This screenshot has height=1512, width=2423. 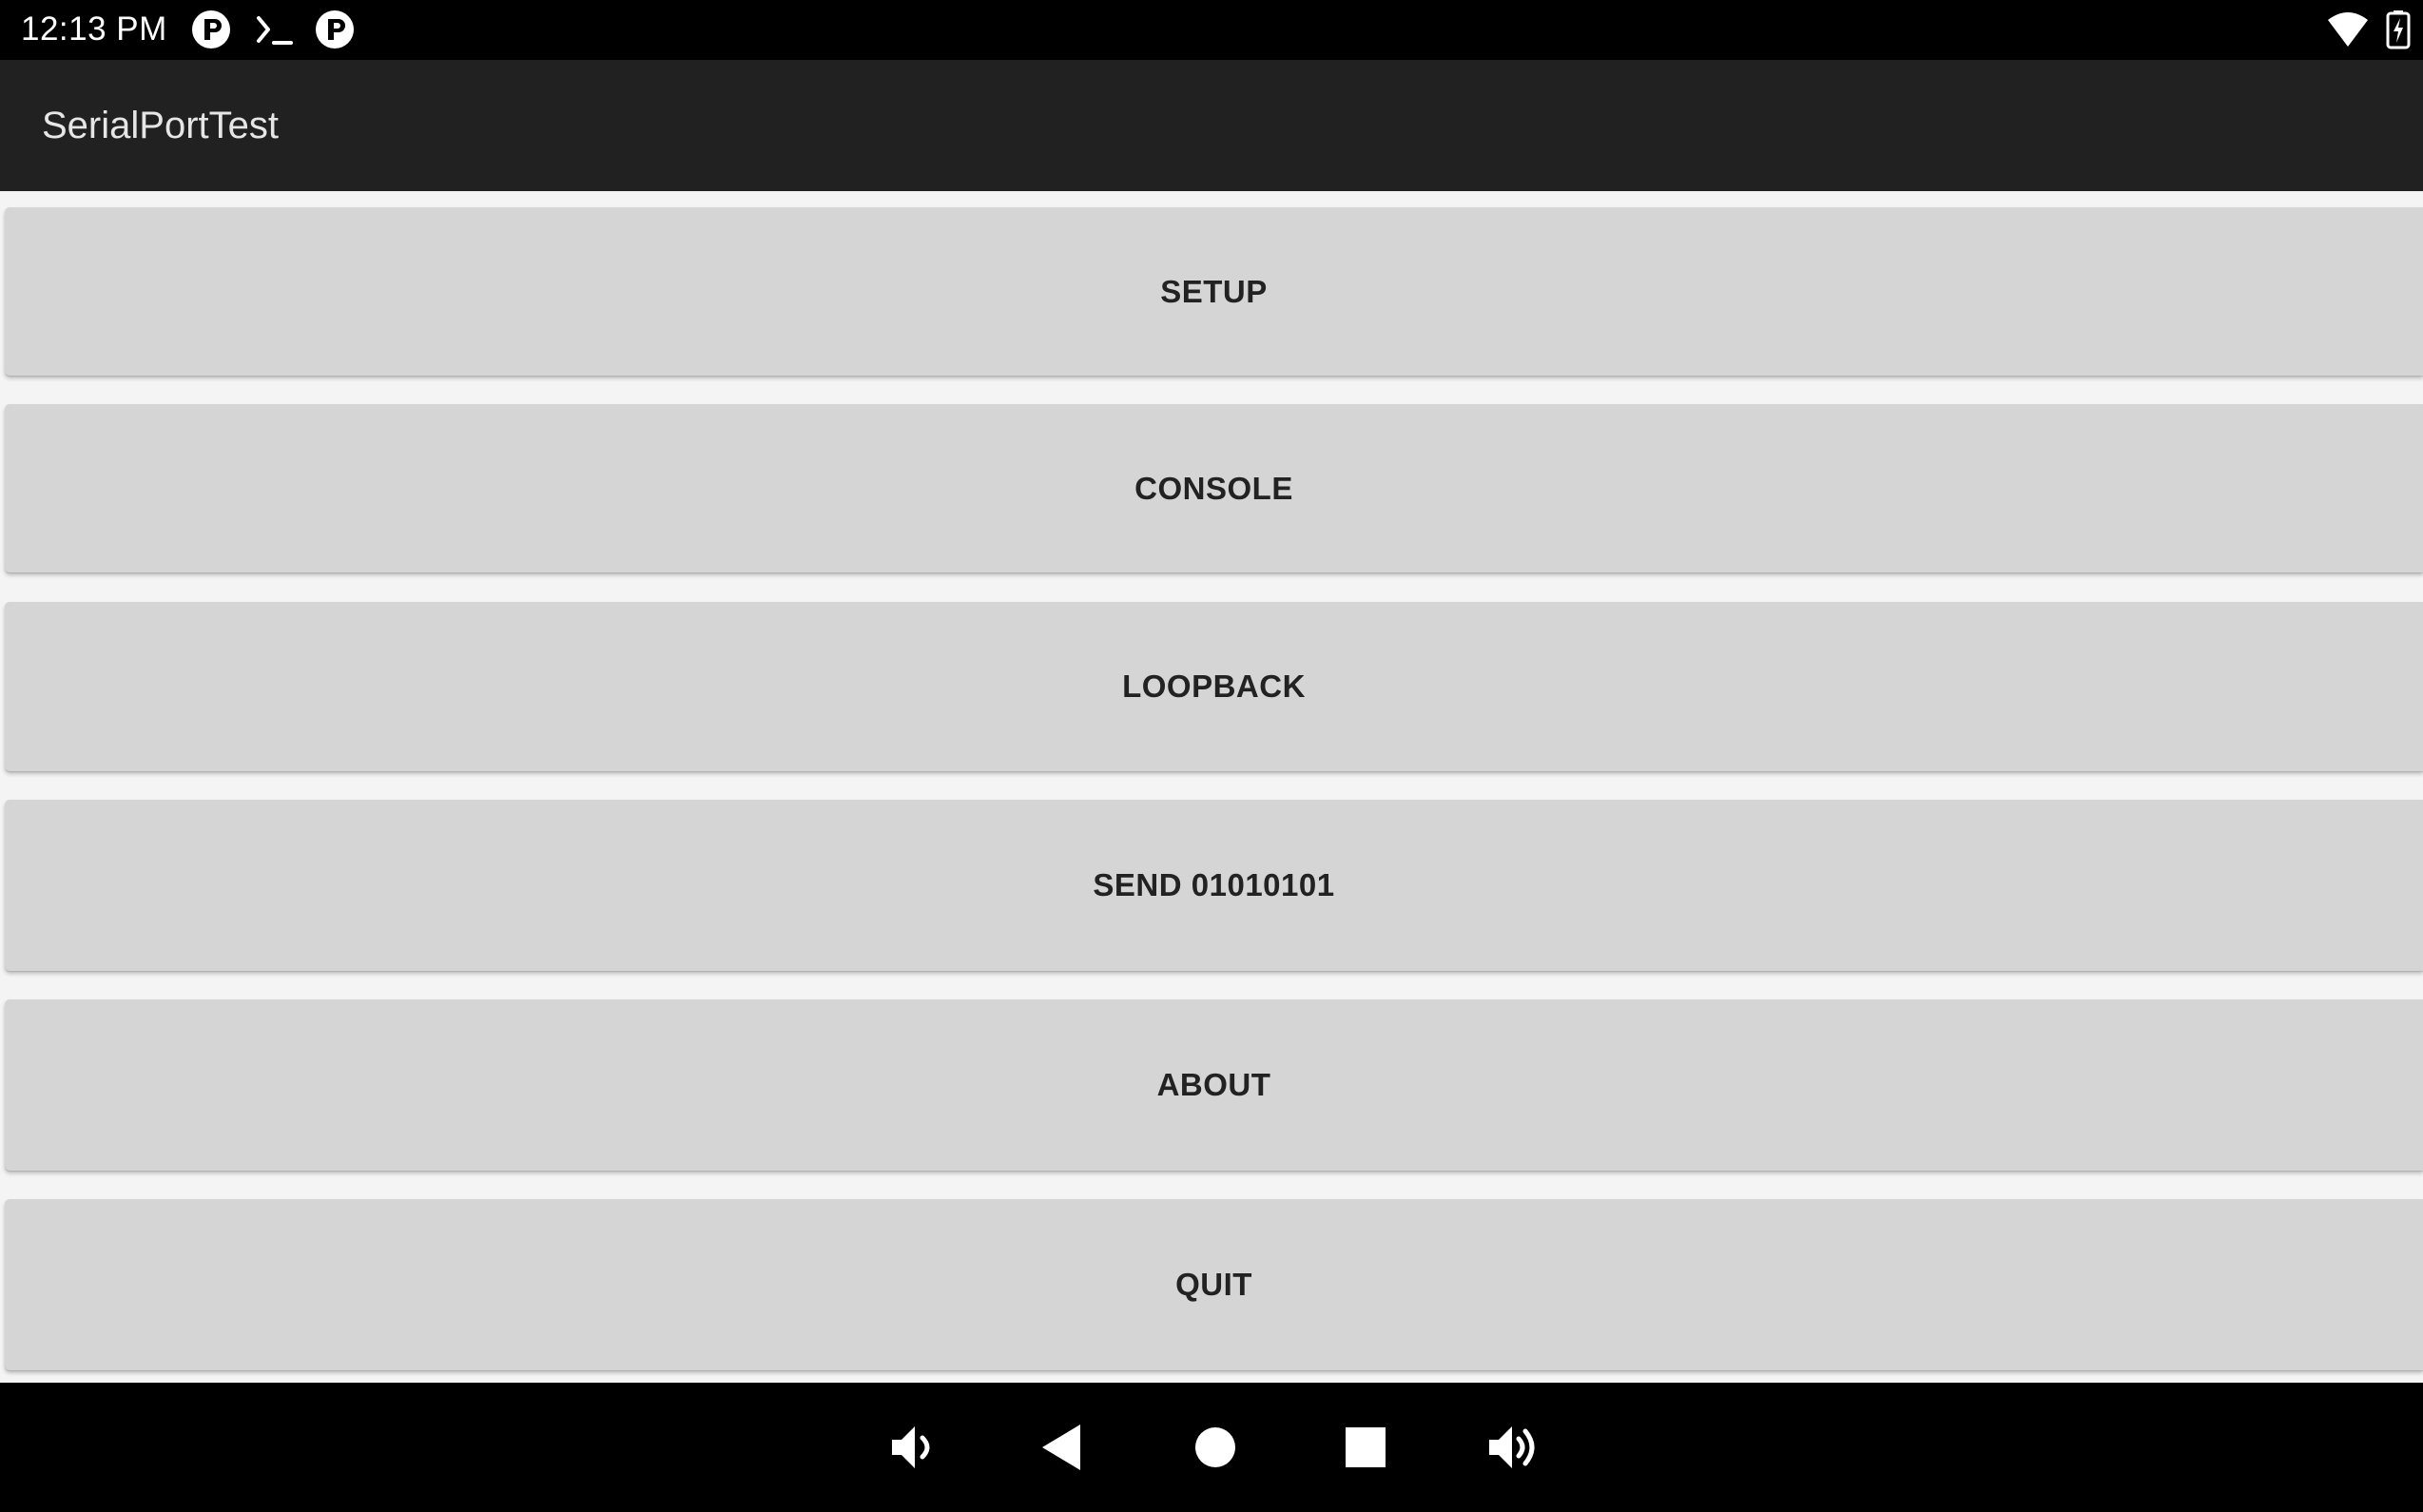 I want to click on recents-icon, so click(x=1365, y=1447).